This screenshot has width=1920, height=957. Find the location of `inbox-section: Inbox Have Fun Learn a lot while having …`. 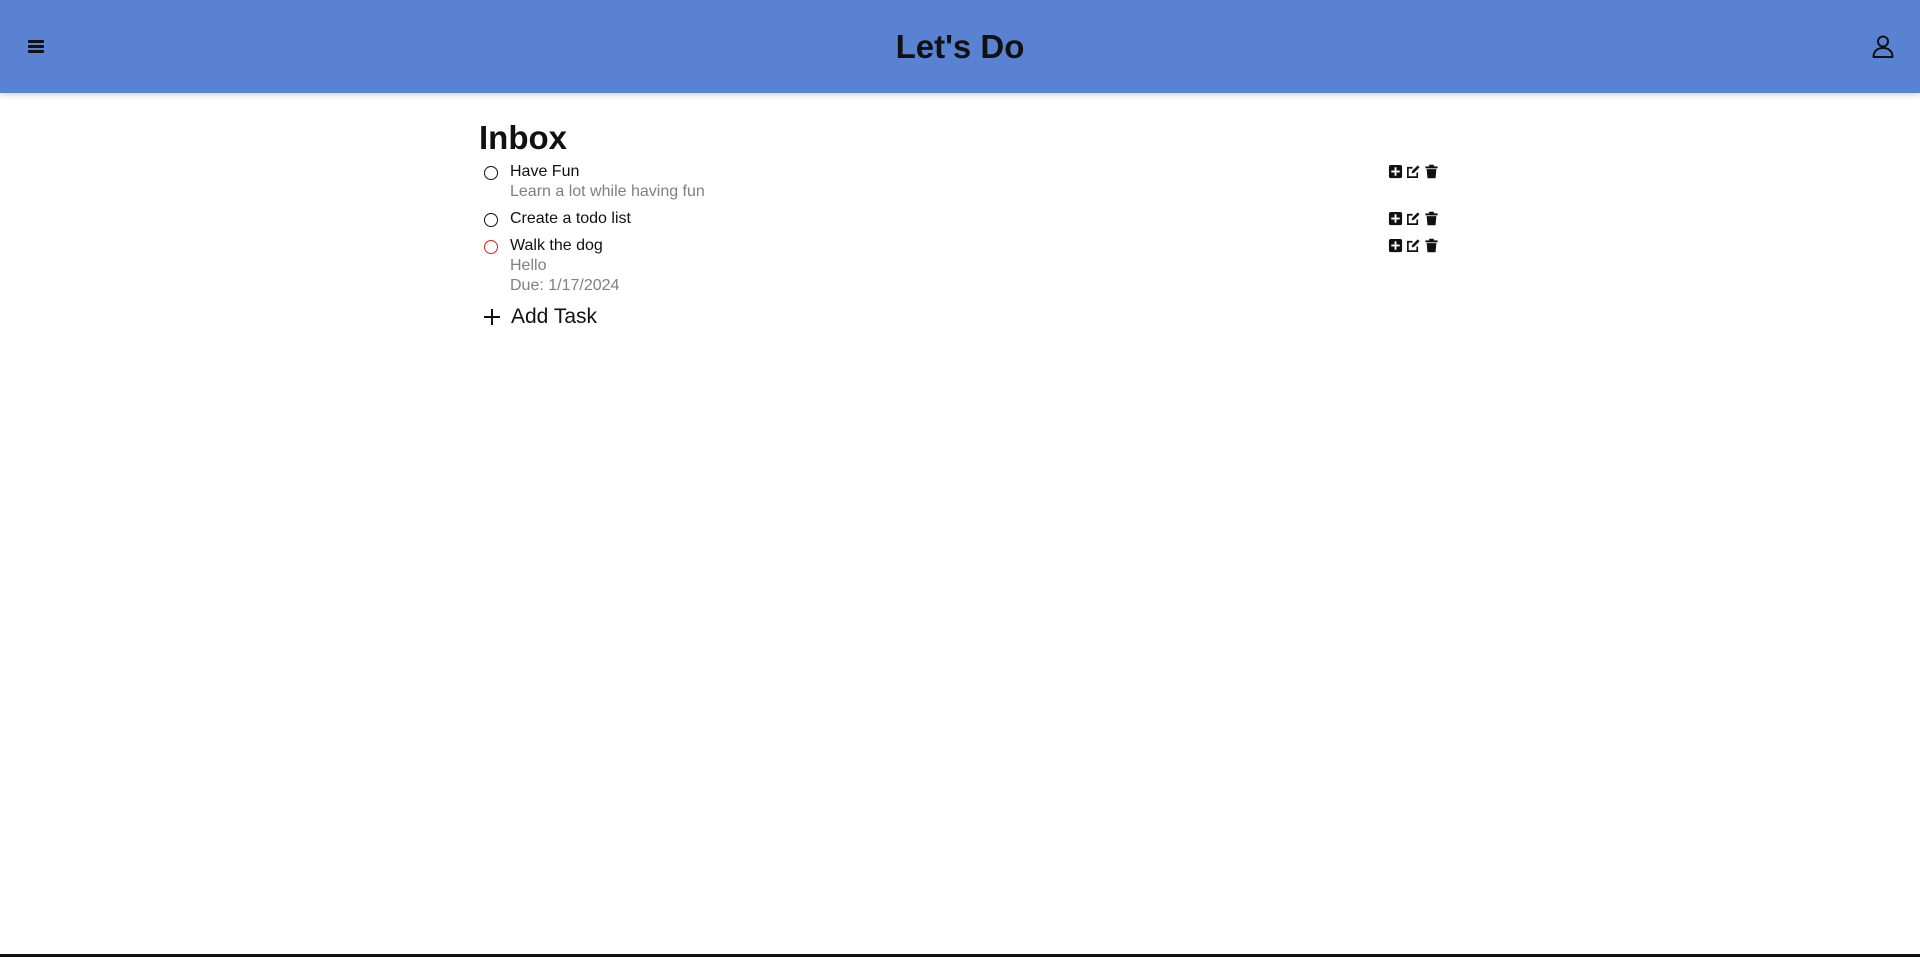

inbox-section: Inbox Have Fun Learn a lot while having … is located at coordinates (959, 224).